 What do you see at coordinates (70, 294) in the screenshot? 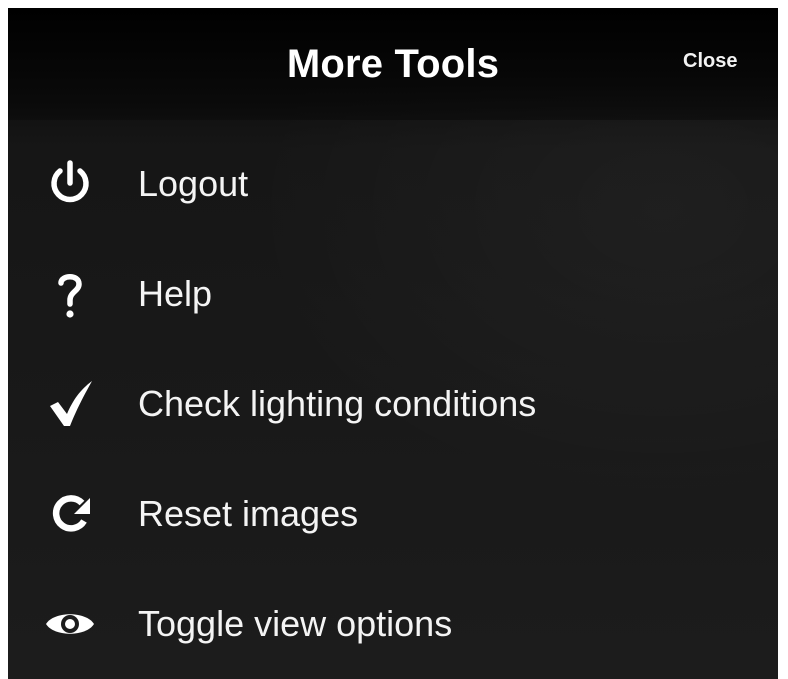
I see `question-icon` at bounding box center [70, 294].